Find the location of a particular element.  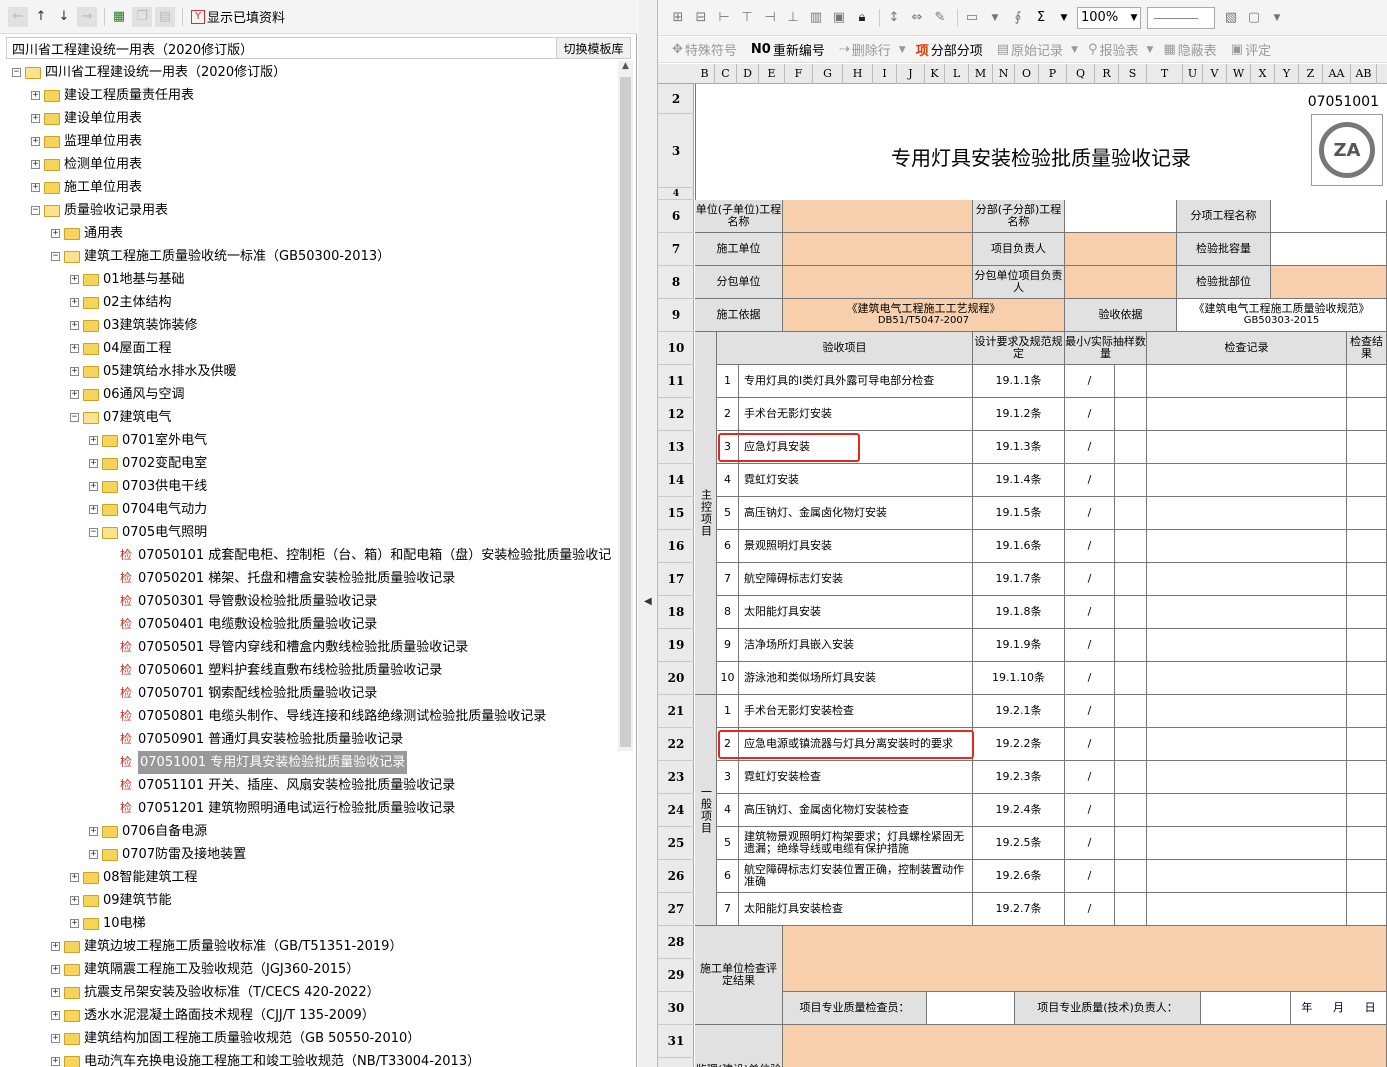

tree-folder-item: + 抗震支吊架安装及验收标准（T/CECS 420-2022） is located at coordinates (215, 992).